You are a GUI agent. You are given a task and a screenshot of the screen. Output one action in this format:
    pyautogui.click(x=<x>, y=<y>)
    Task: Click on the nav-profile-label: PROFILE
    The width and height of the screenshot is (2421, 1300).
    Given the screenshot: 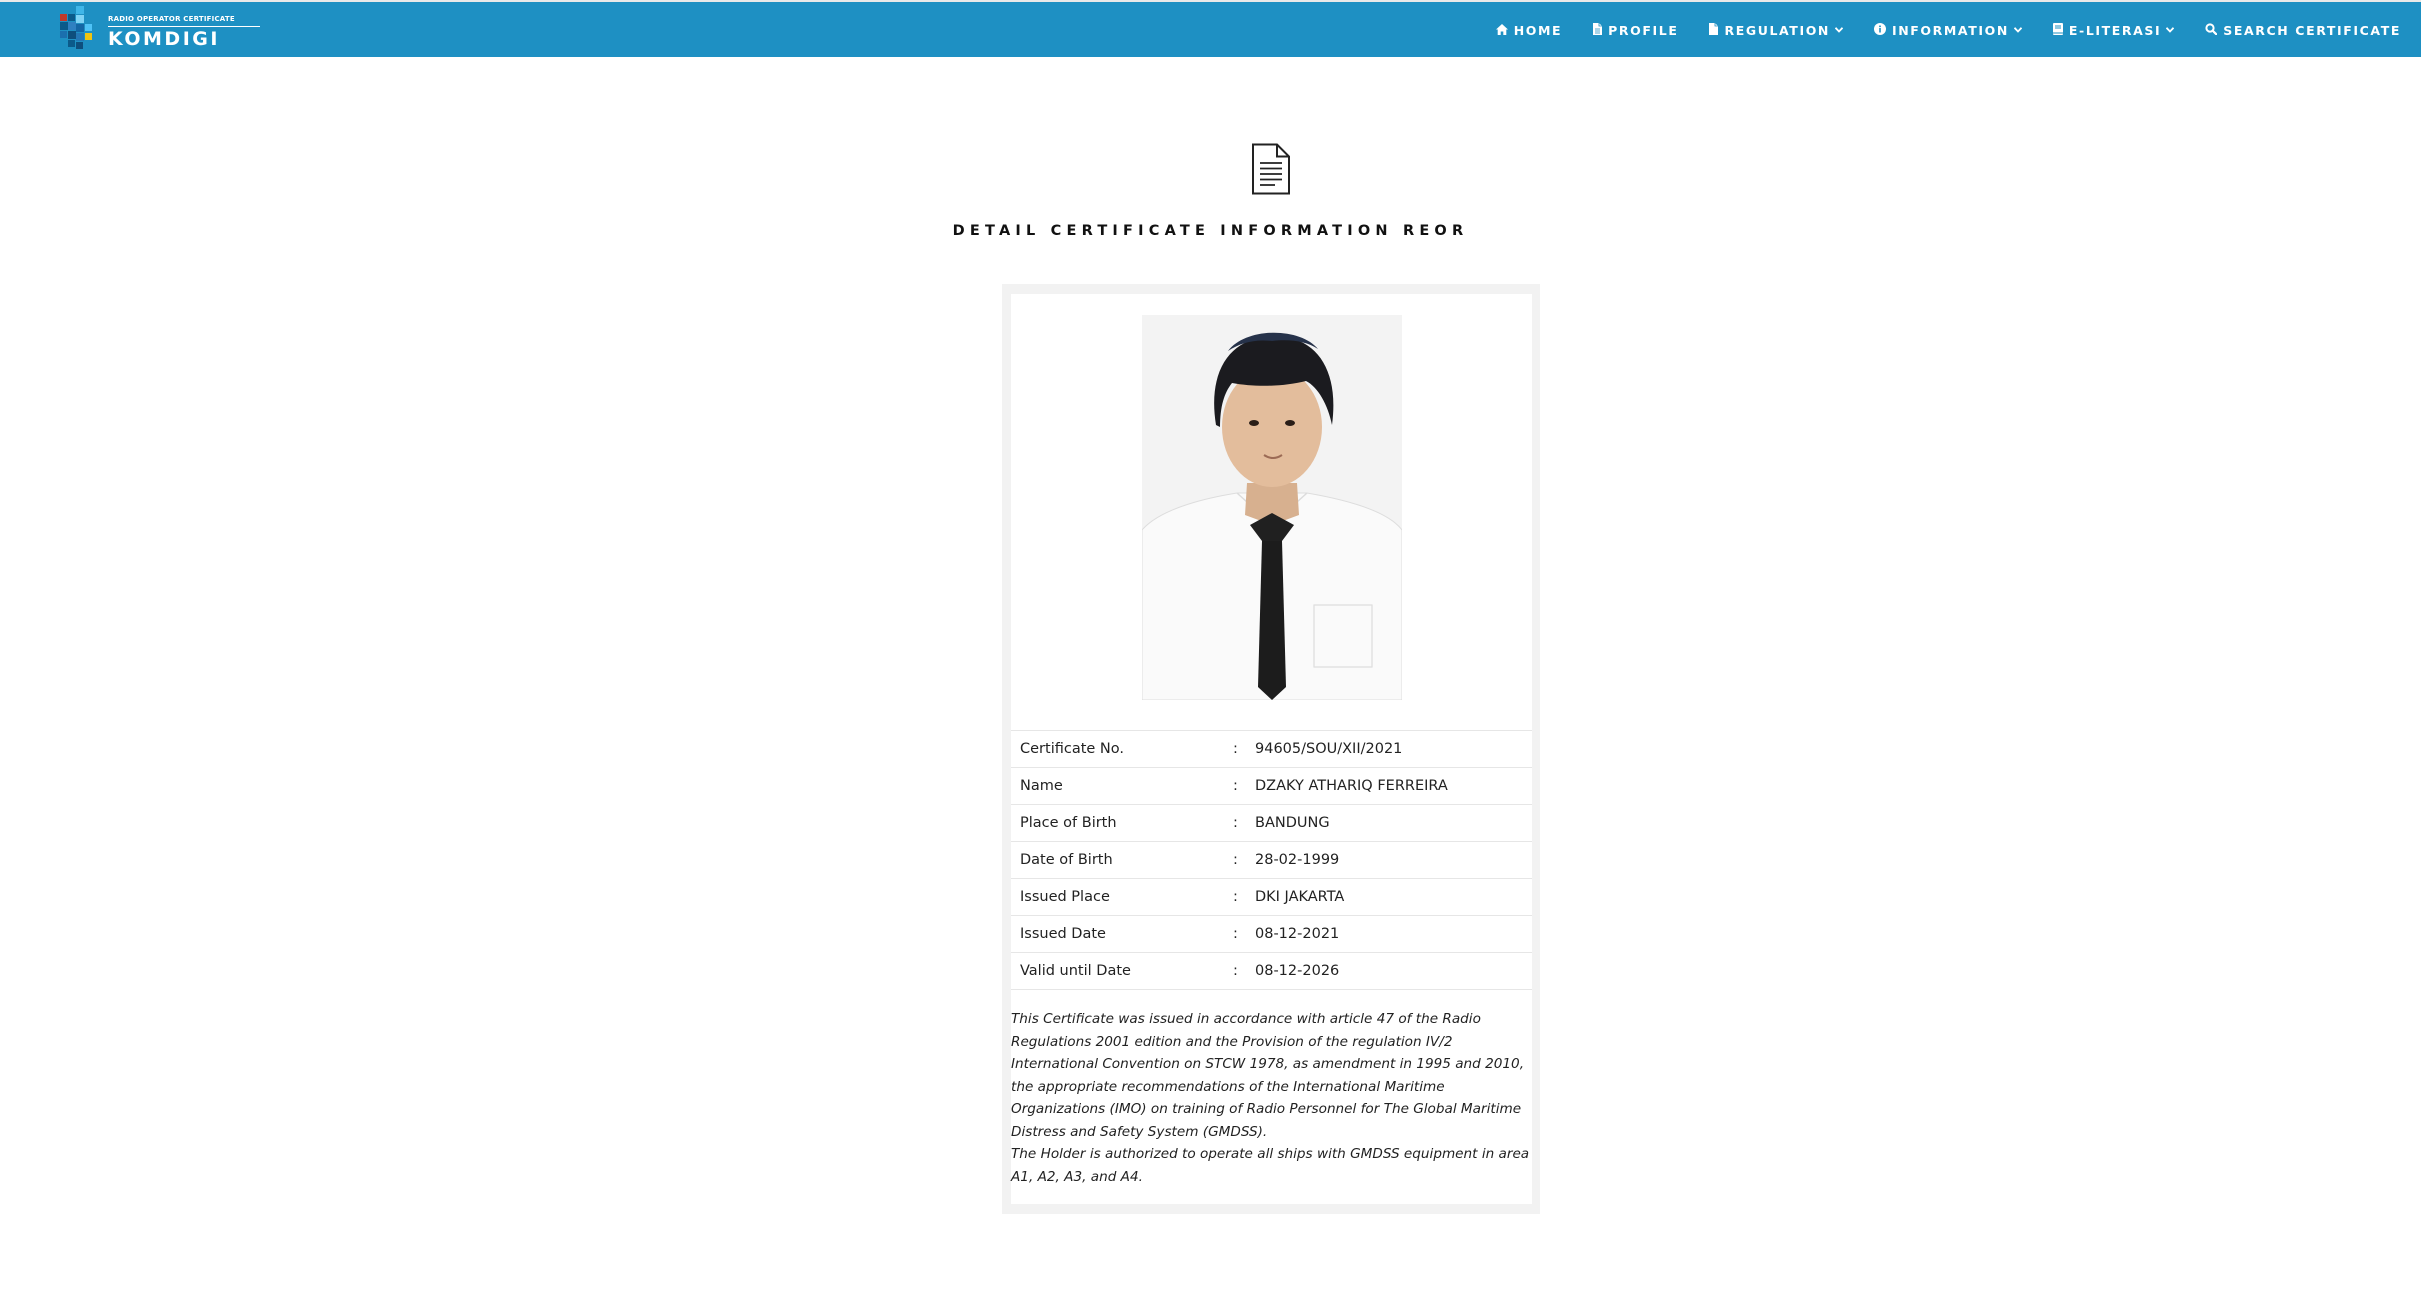 What is the action you would take?
    pyautogui.click(x=1643, y=30)
    